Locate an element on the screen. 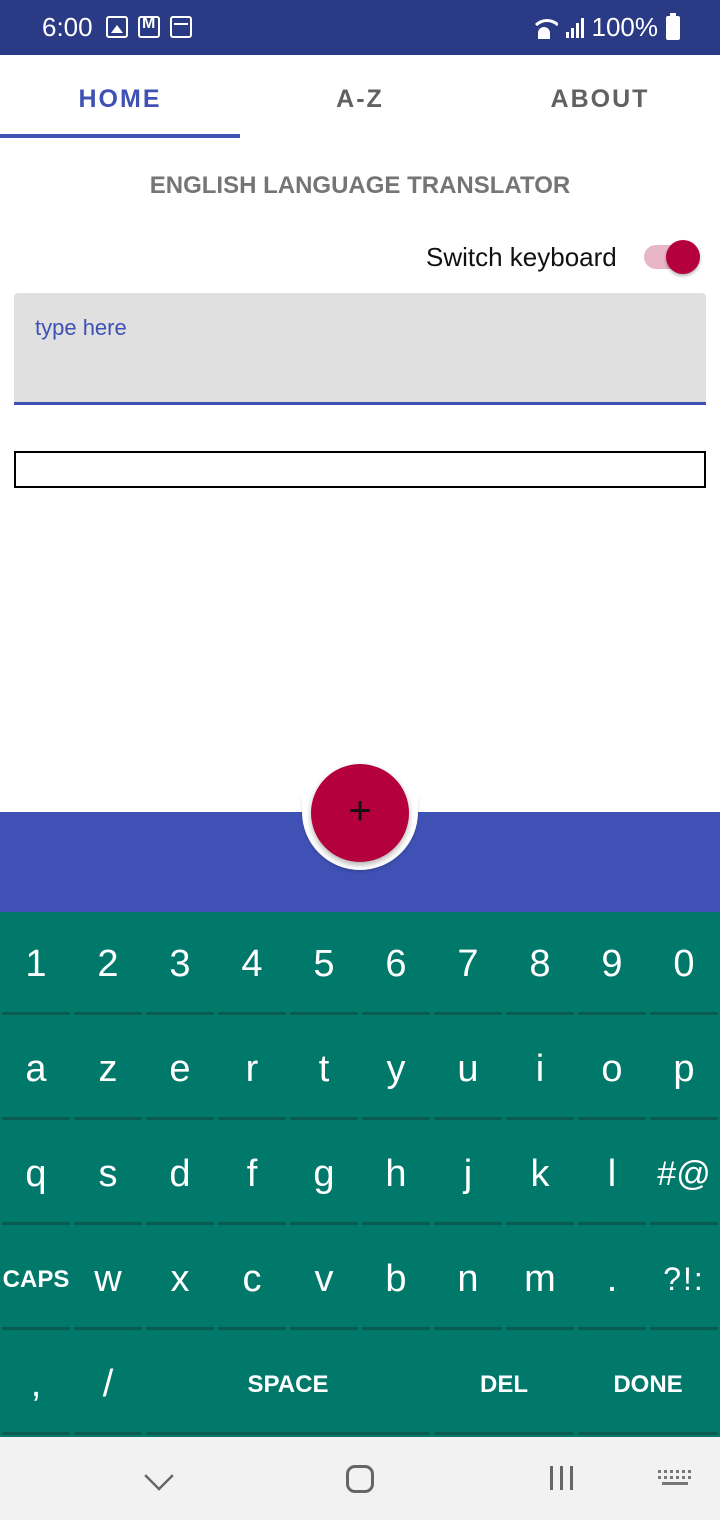  key-r: r is located at coordinates (252, 1068).